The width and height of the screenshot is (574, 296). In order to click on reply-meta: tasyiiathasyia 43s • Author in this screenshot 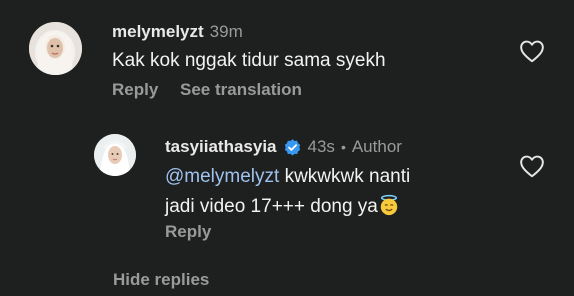, I will do `click(283, 147)`.